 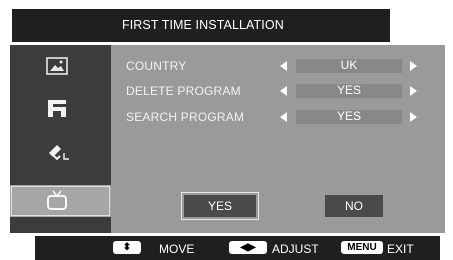 What do you see at coordinates (248, 247) in the screenshot?
I see `adjust-key-icon: ◀▶` at bounding box center [248, 247].